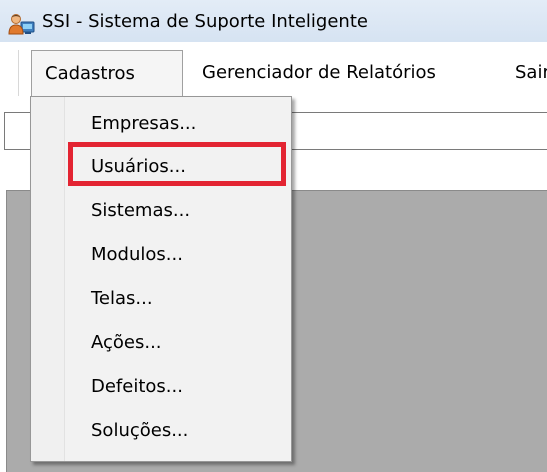 Image resolution: width=547 pixels, height=472 pixels. I want to click on highlight-annotation-box, so click(177, 164).